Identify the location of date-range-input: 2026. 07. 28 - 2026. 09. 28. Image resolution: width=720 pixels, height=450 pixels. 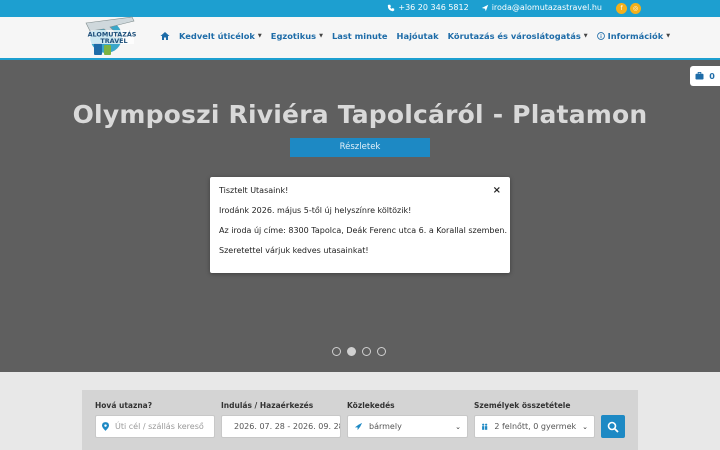
(281, 426).